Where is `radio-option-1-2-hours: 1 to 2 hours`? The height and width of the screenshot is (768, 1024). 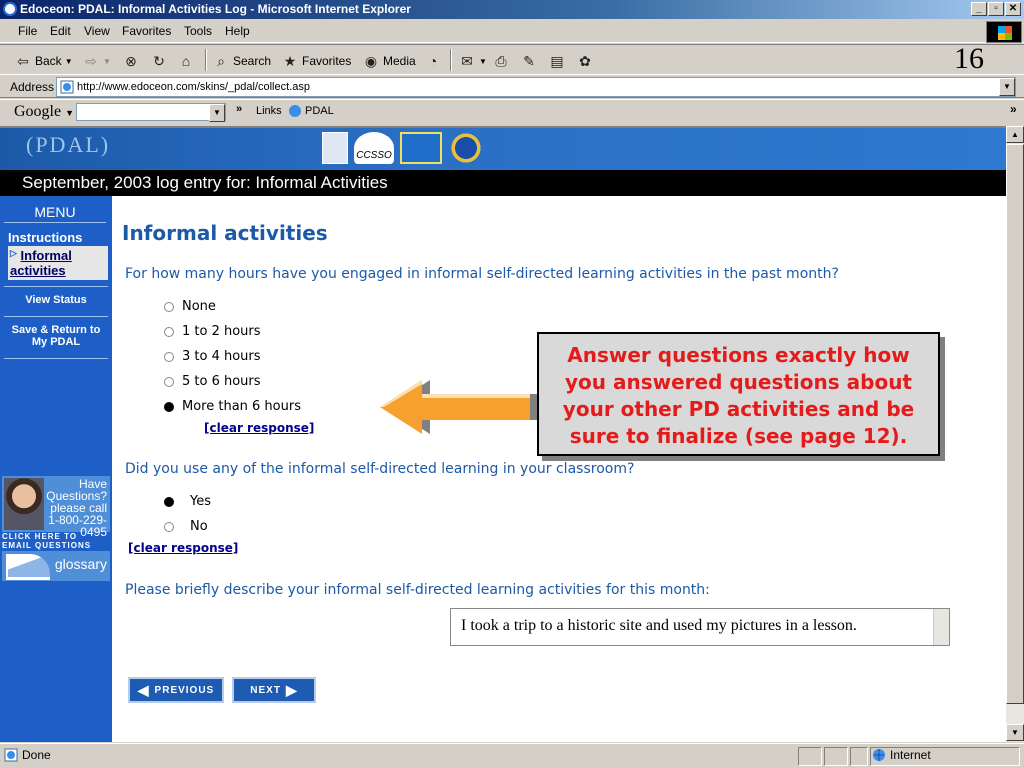 radio-option-1-2-hours: 1 to 2 hours is located at coordinates (212, 331).